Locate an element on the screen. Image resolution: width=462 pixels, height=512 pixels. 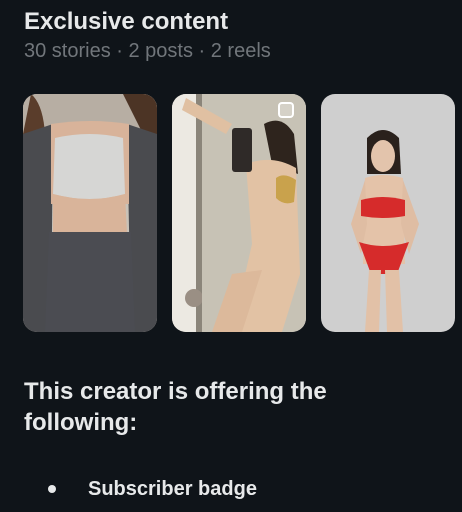
bullet-icon is located at coordinates (52, 489).